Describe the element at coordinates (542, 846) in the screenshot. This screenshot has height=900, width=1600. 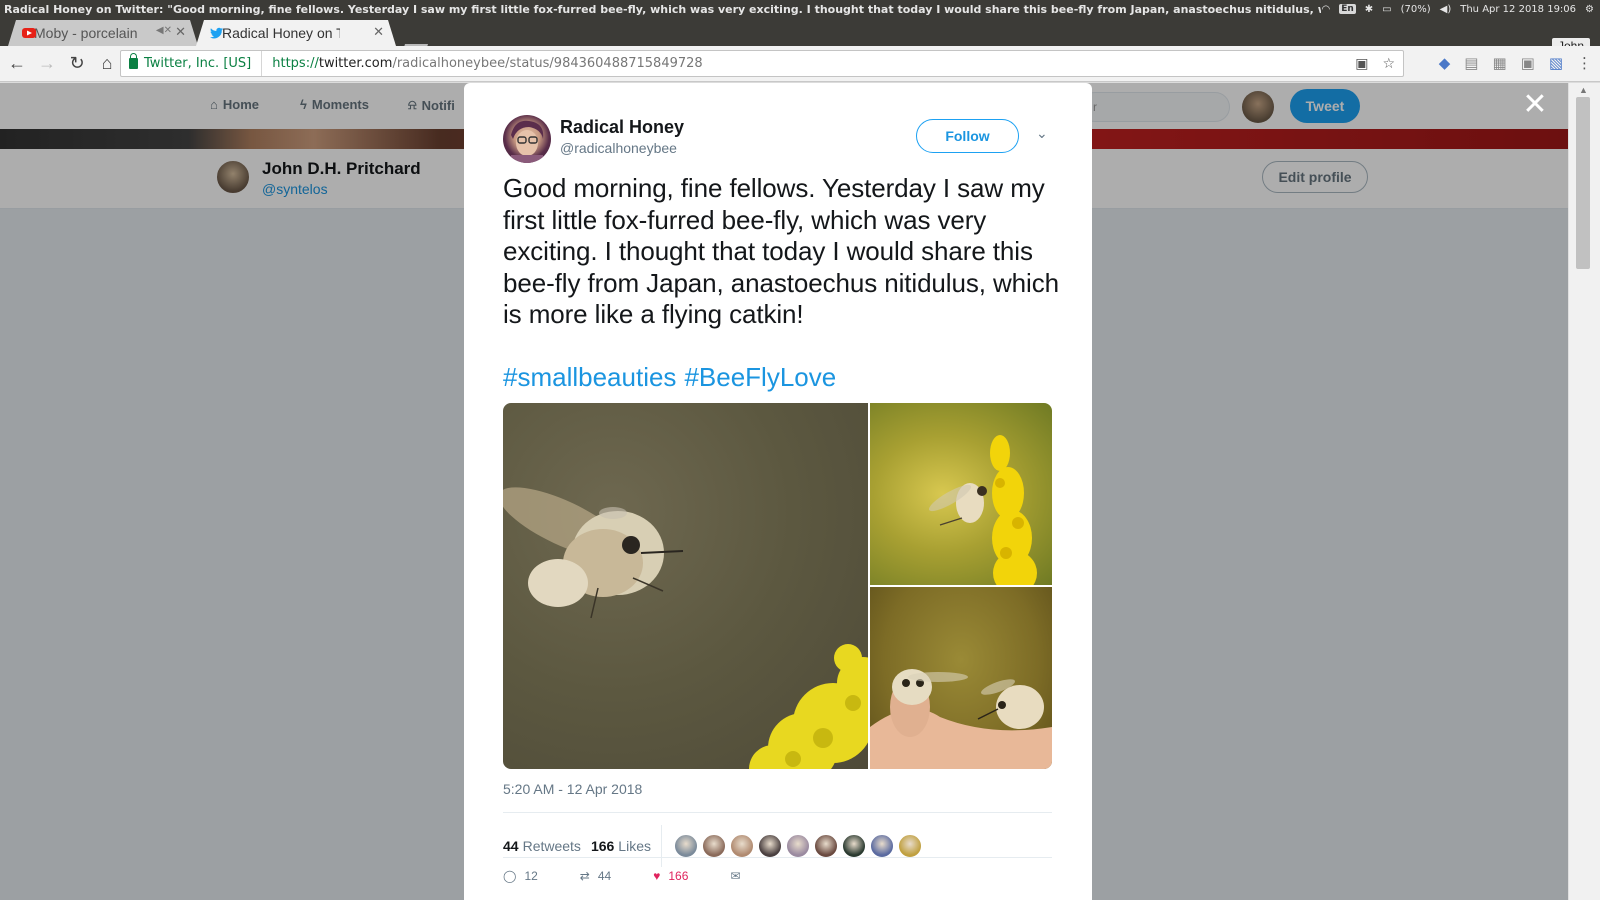
I see `retweets-stat: 44 Retweets` at that location.